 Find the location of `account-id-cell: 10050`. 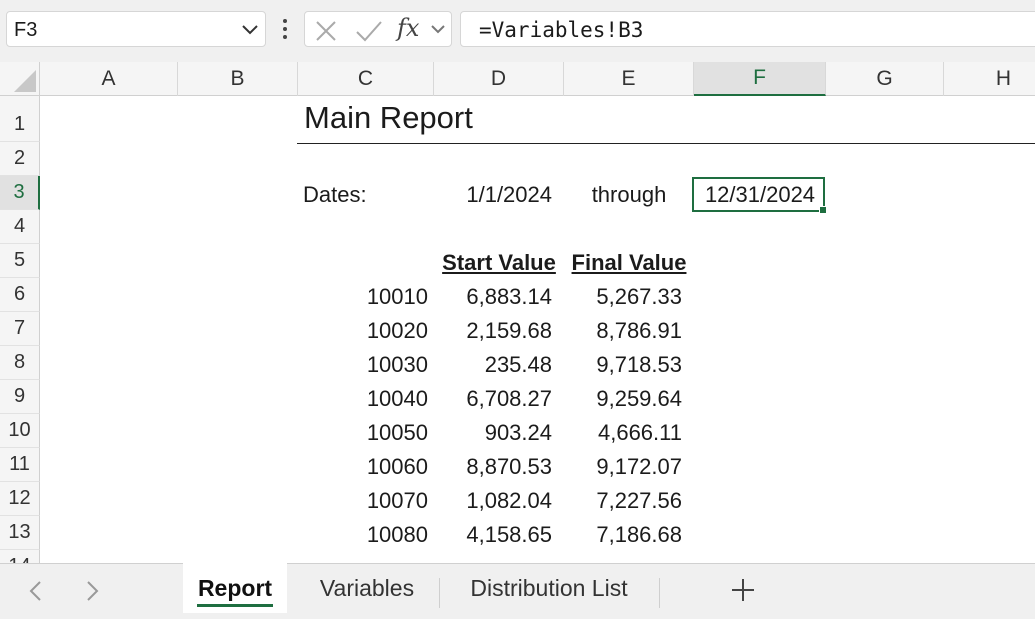

account-id-cell: 10050 is located at coordinates (366, 433).